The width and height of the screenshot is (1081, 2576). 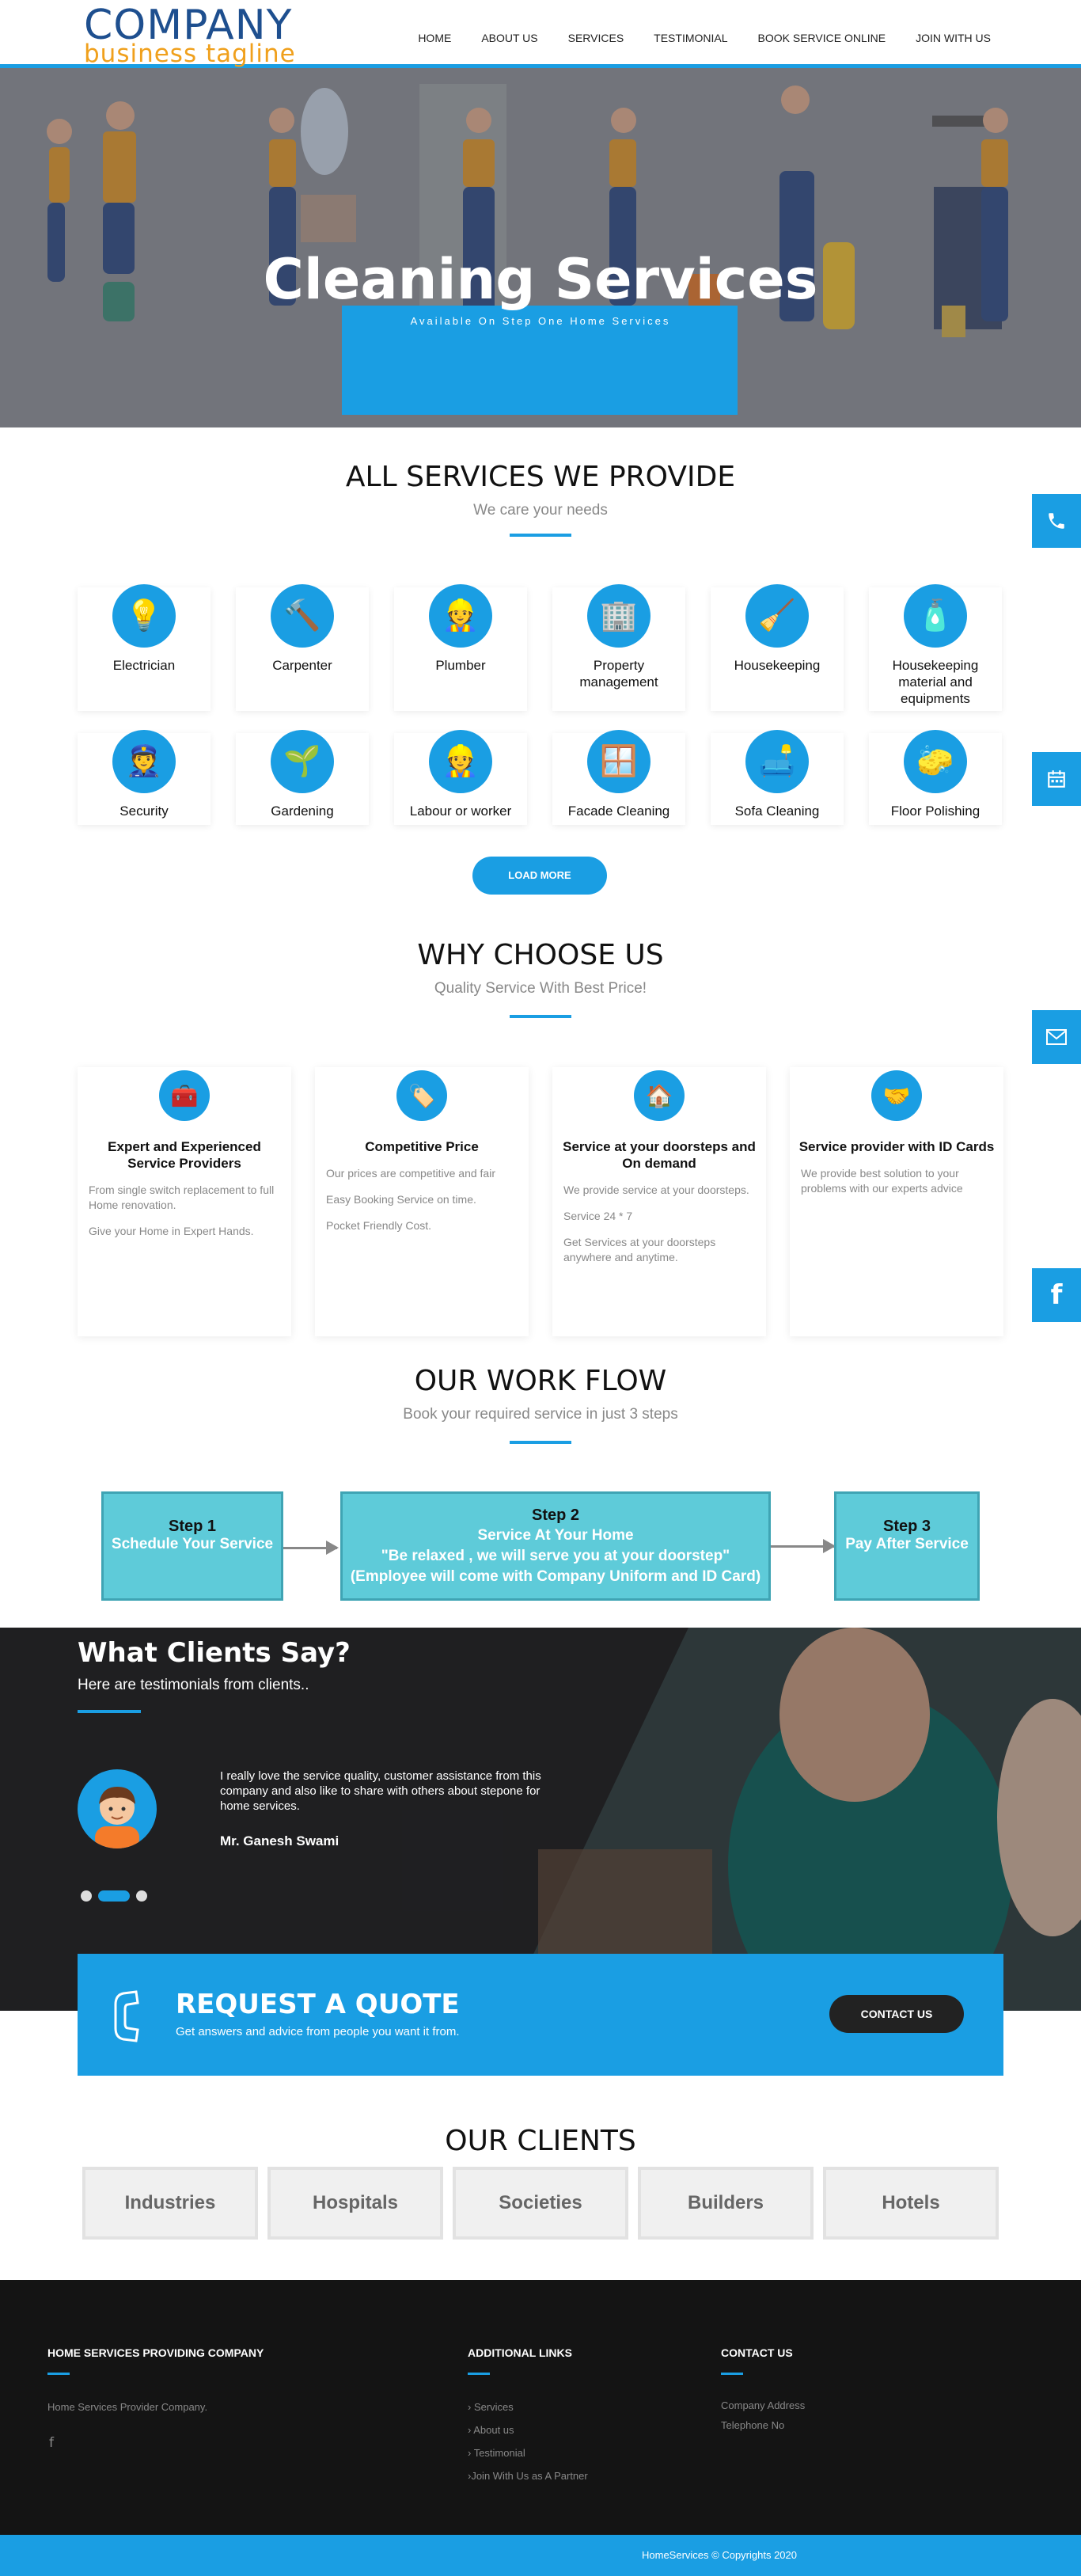 I want to click on service-card: 👷 Labour or worker, so click(x=460, y=777).